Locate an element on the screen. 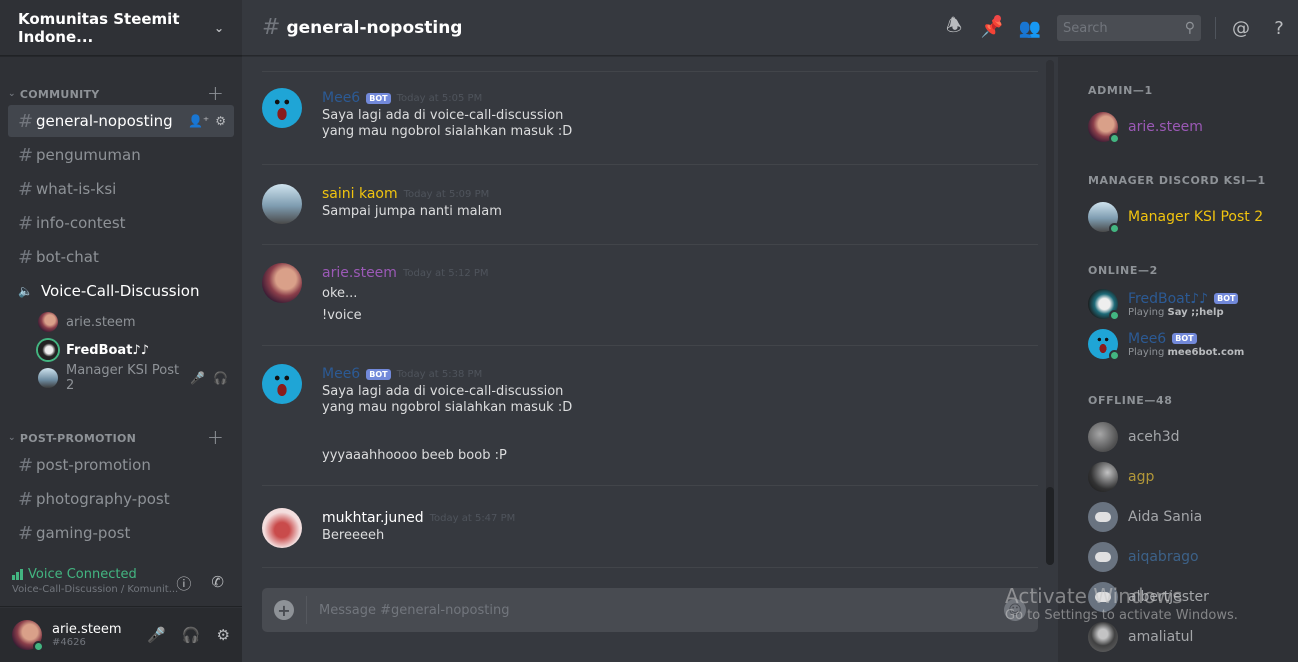  channel-info-contest: # info-contest is located at coordinates (121, 223).